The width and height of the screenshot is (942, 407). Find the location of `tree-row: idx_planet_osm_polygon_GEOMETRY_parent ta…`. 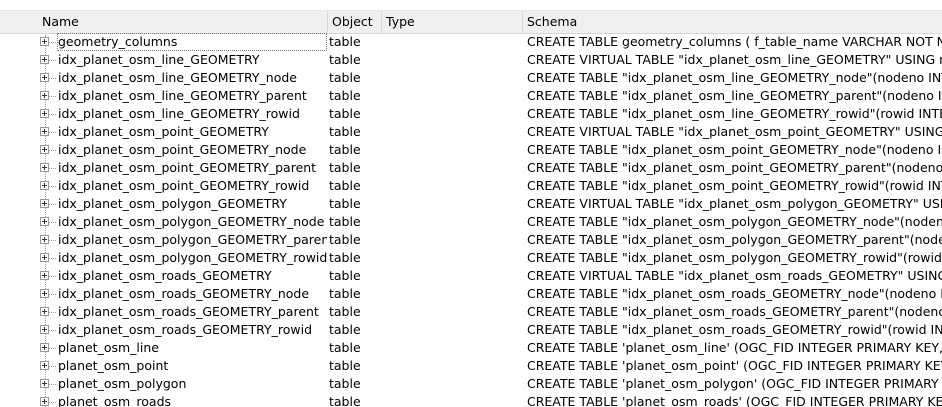

tree-row: idx_planet_osm_polygon_GEOMETRY_parent ta… is located at coordinates (471, 240).